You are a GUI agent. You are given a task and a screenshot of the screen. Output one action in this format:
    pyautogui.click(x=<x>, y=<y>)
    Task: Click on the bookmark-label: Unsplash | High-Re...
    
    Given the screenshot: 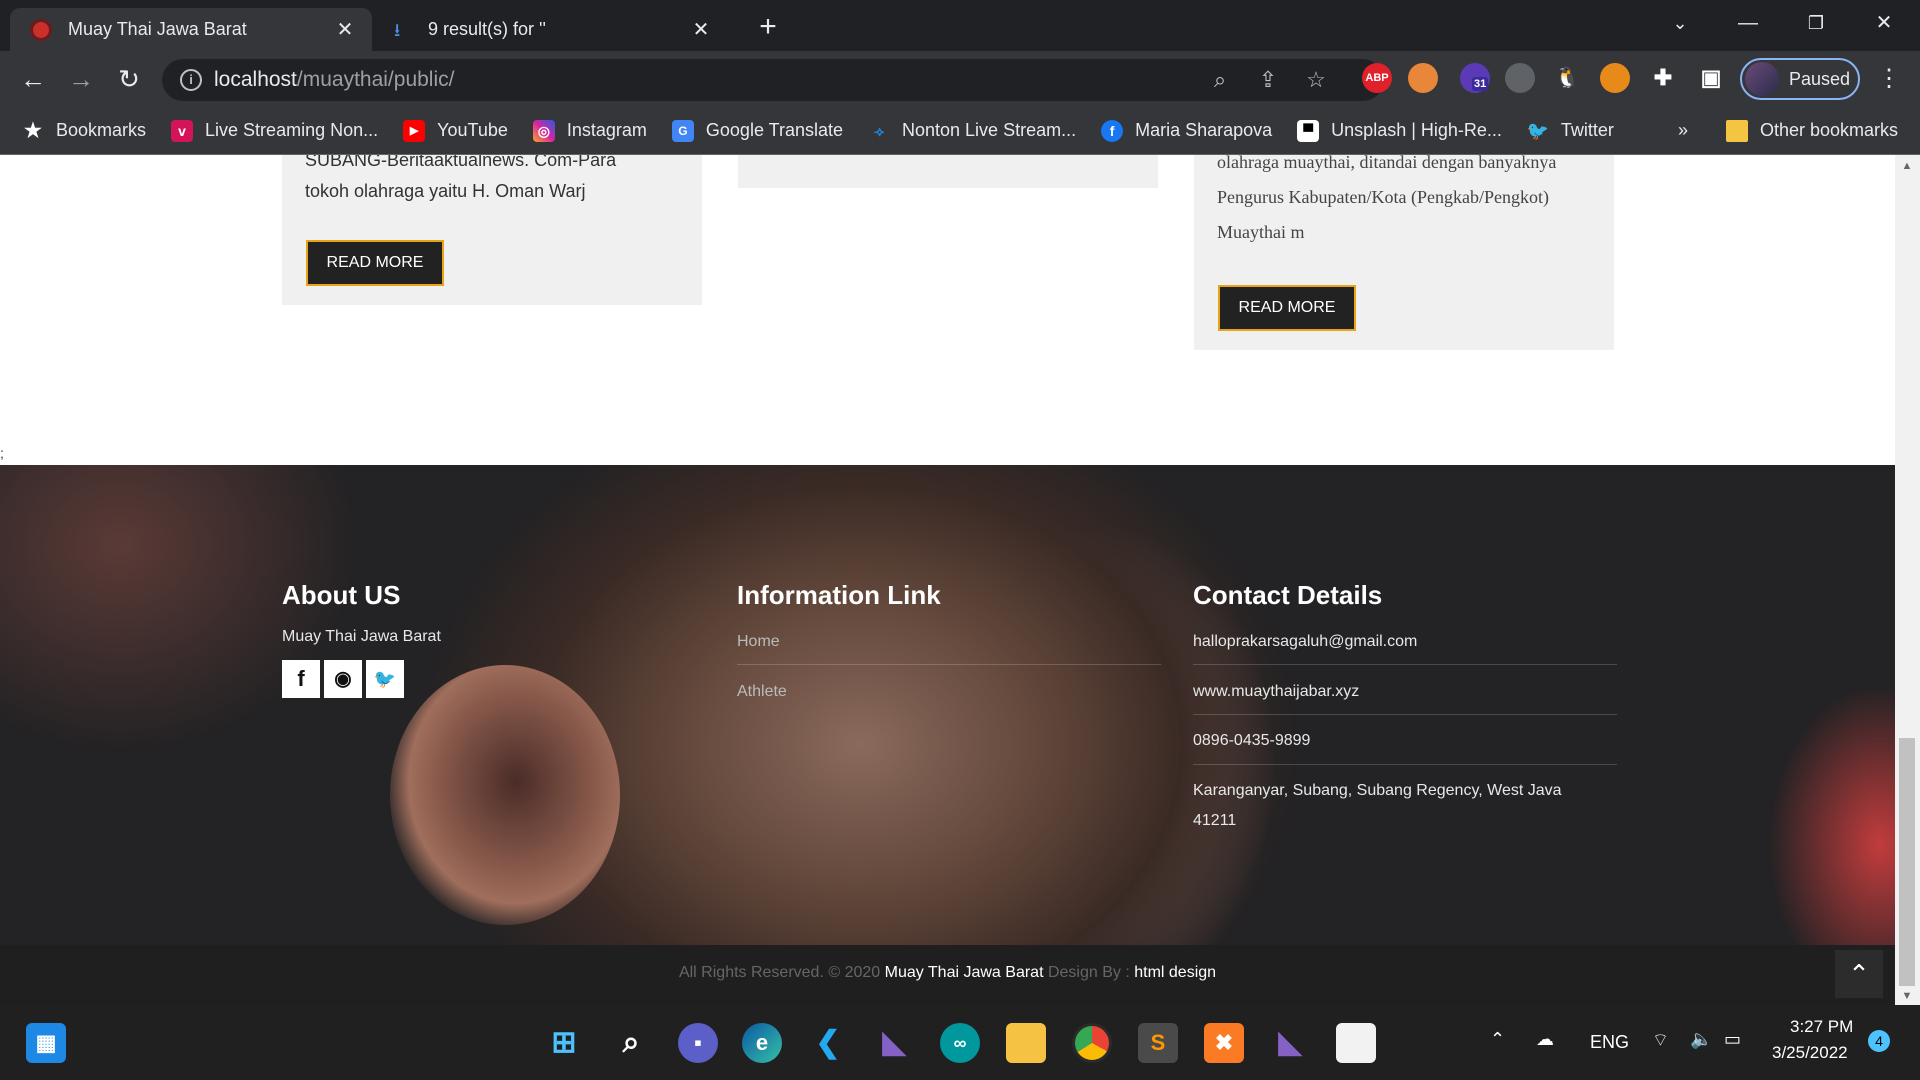 What is the action you would take?
    pyautogui.click(x=1416, y=130)
    